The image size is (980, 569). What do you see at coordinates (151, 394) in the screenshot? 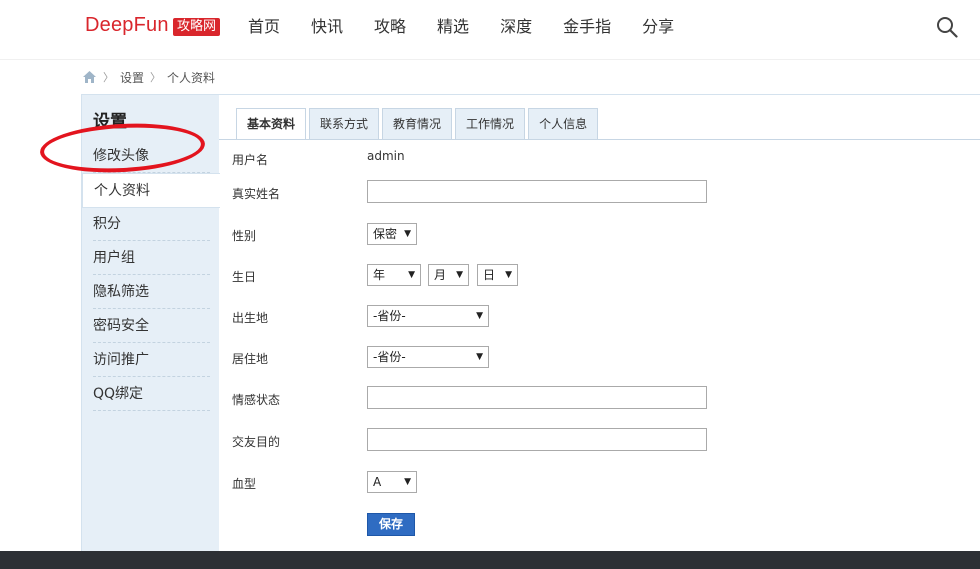
I see `sidebar-item-qq: QQ绑定` at bounding box center [151, 394].